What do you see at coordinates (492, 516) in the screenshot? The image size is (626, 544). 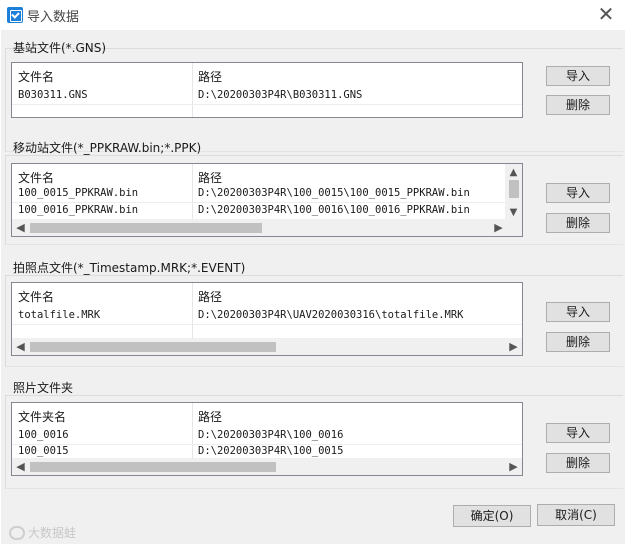 I see `ok-button: 确定(O)` at bounding box center [492, 516].